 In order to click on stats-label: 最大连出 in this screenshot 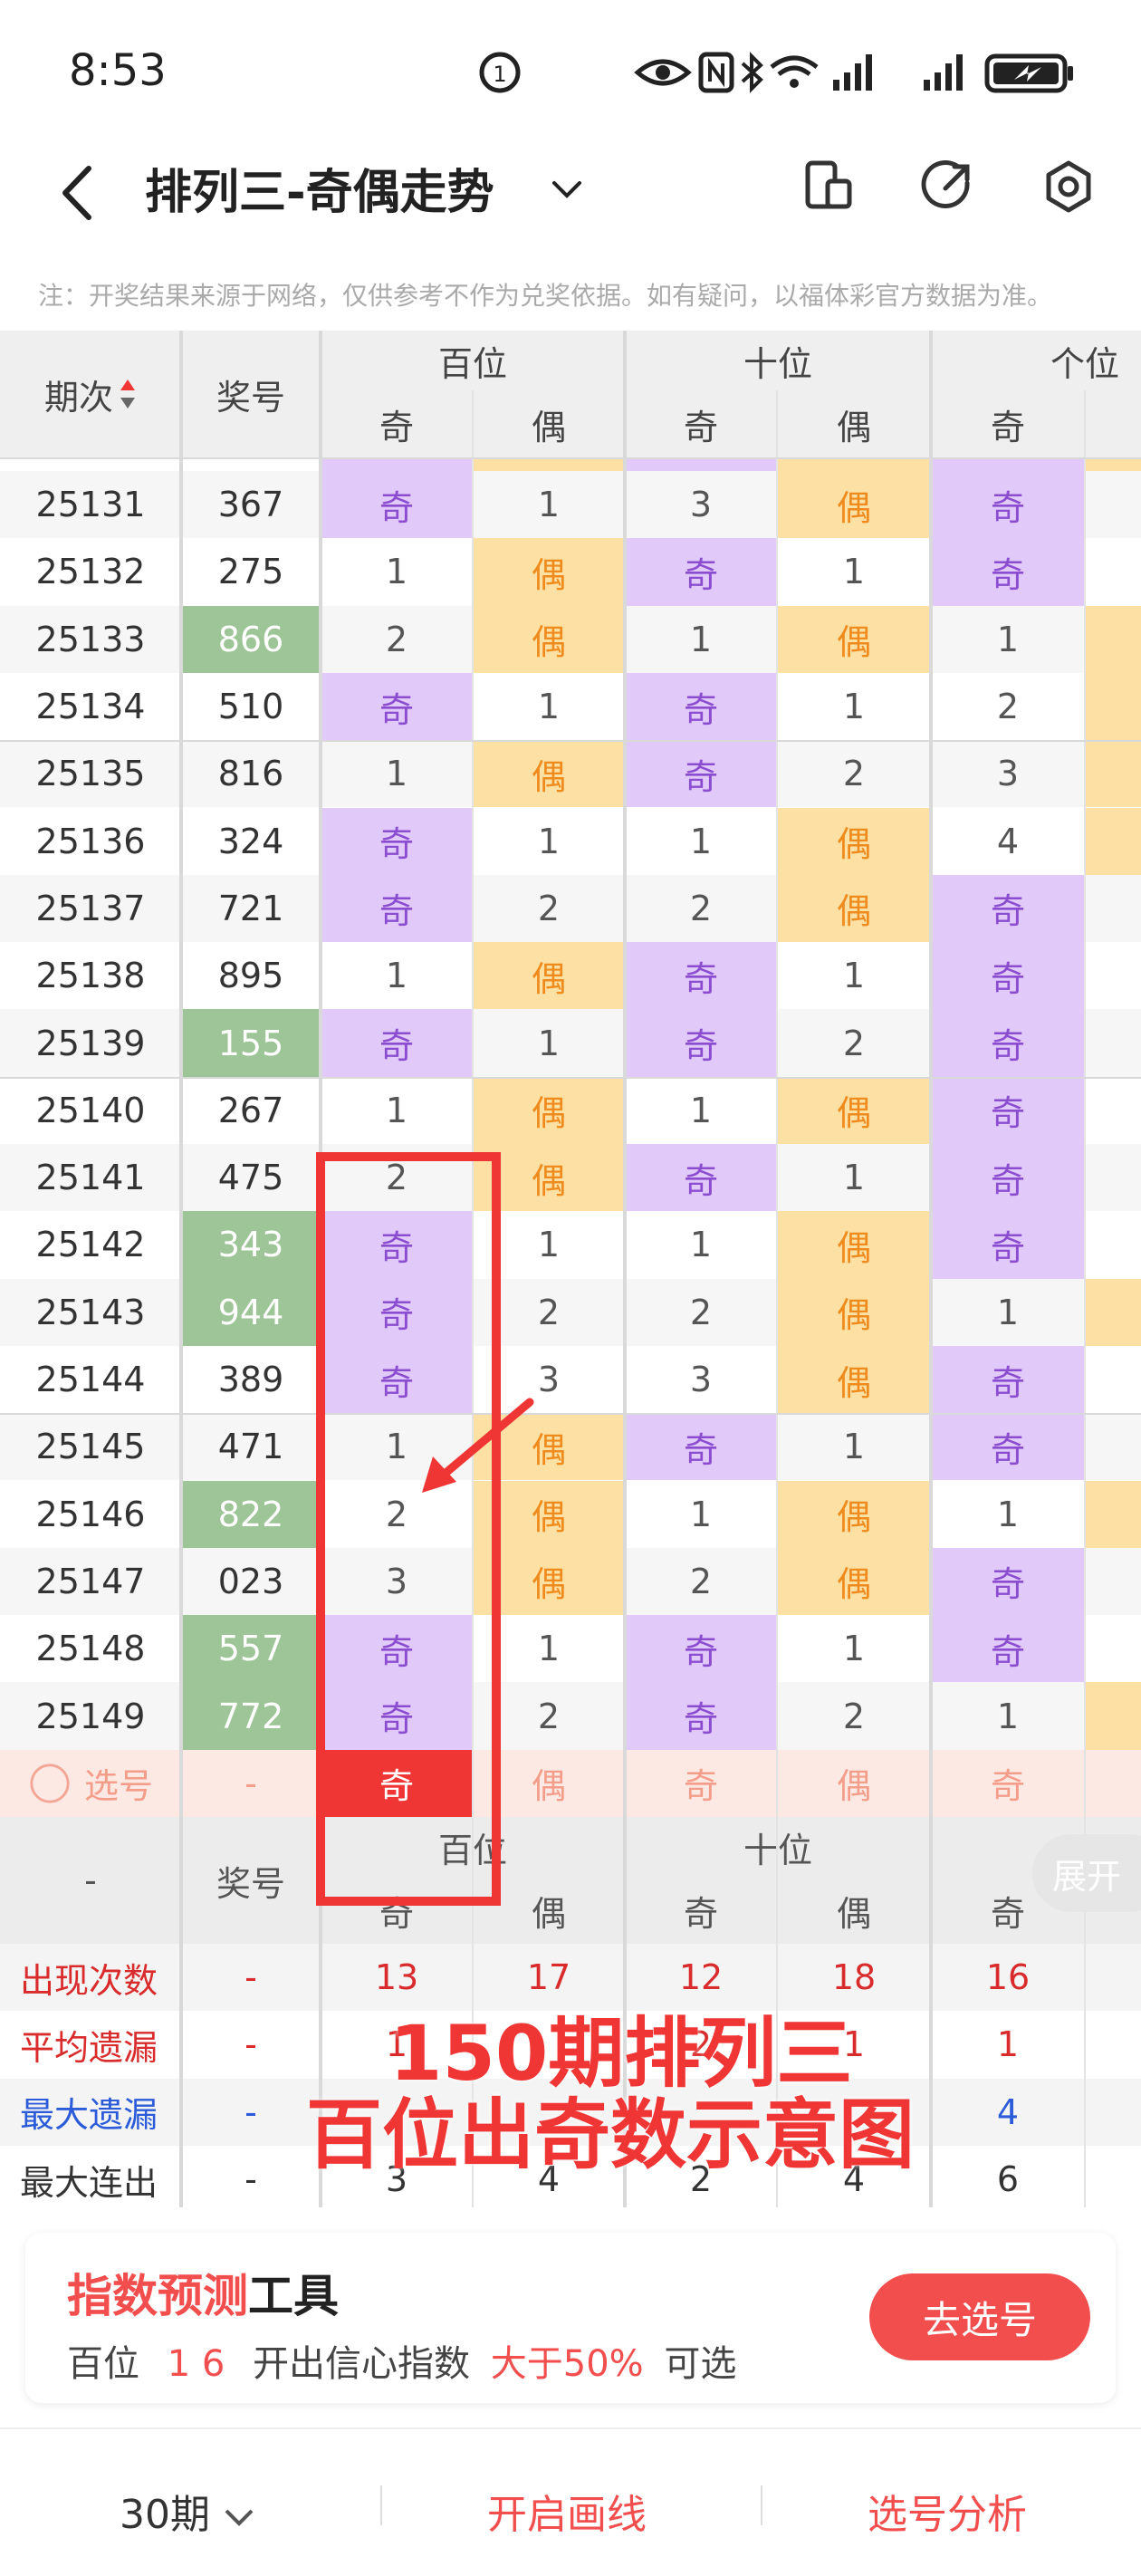, I will do `click(90, 2176)`.